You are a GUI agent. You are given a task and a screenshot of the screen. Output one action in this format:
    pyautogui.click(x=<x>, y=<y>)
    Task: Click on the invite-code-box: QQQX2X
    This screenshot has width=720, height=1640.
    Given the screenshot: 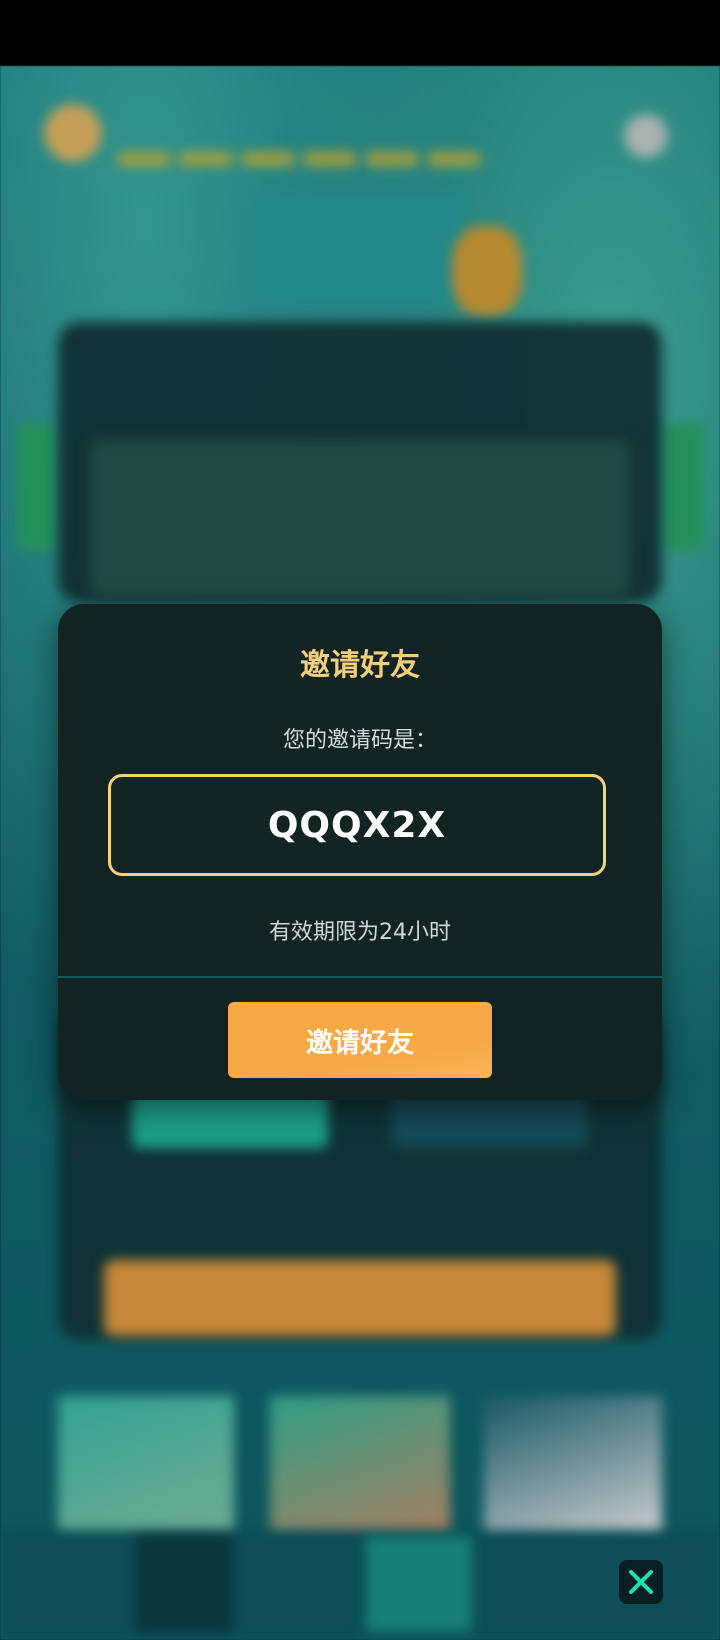 What is the action you would take?
    pyautogui.click(x=357, y=825)
    